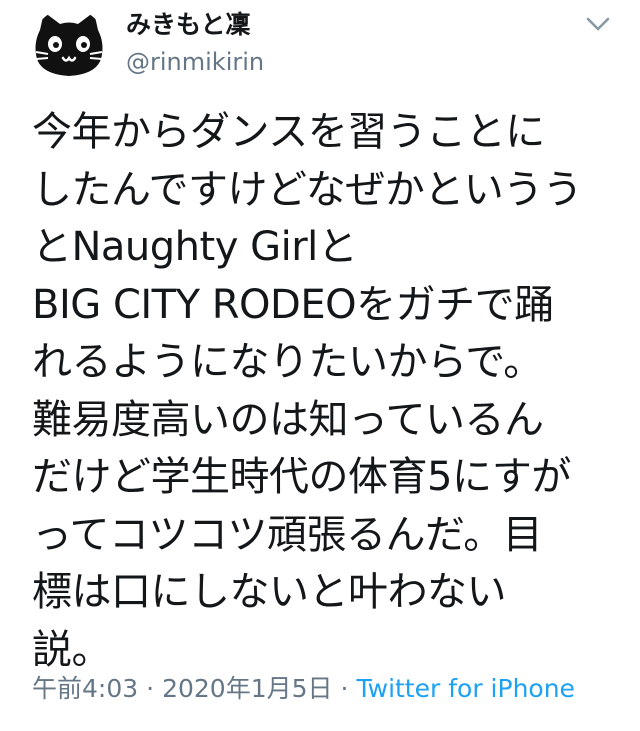 The image size is (640, 731). What do you see at coordinates (287, 362) in the screenshot?
I see `tweet-line: れるようになりたいからで。` at bounding box center [287, 362].